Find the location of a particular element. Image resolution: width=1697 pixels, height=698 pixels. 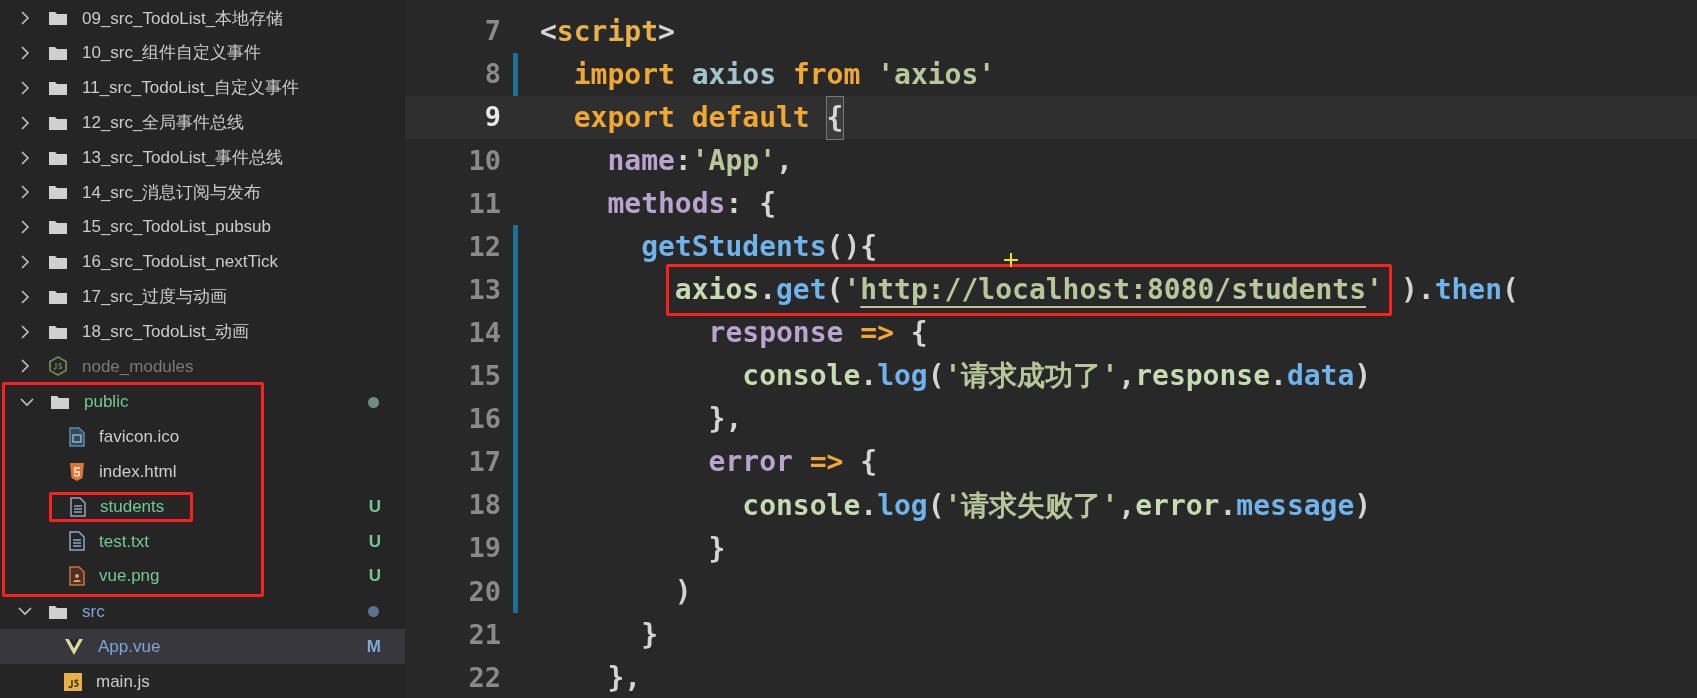

line-number: 15 is located at coordinates (484, 376).